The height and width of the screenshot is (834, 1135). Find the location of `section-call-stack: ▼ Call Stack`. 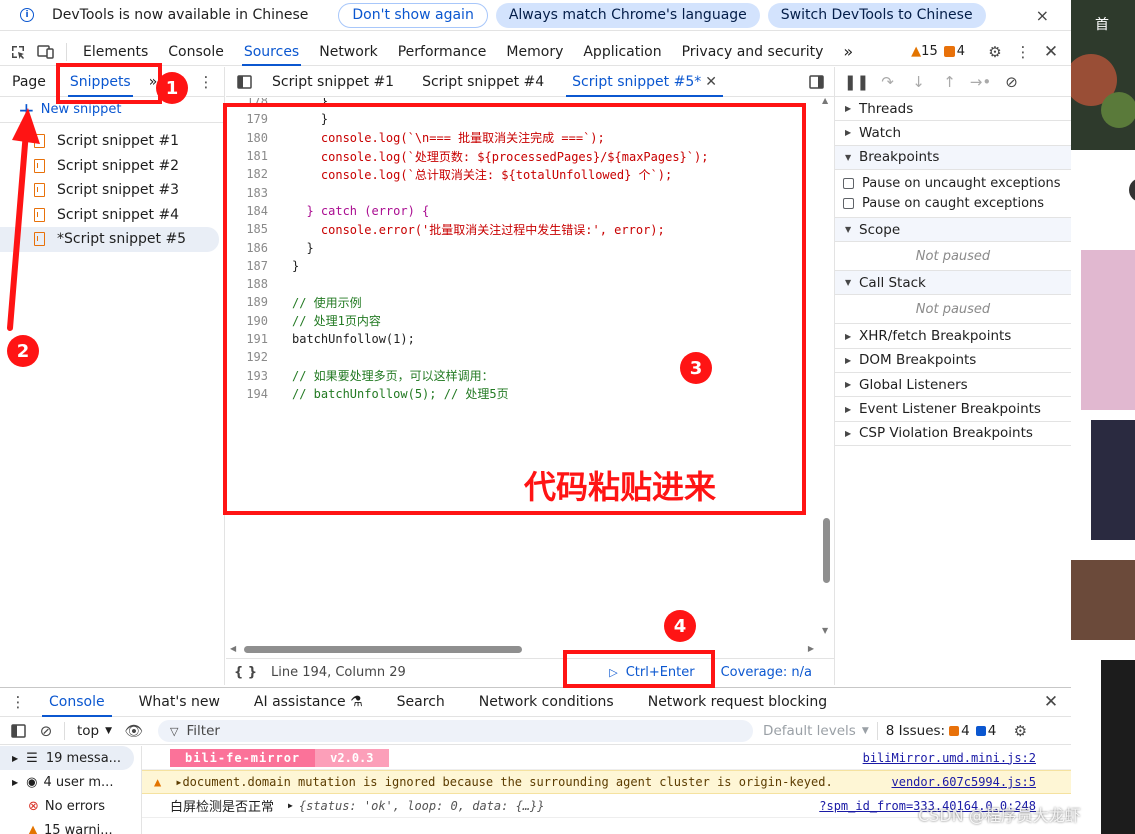

section-call-stack: ▼ Call Stack is located at coordinates (953, 283).